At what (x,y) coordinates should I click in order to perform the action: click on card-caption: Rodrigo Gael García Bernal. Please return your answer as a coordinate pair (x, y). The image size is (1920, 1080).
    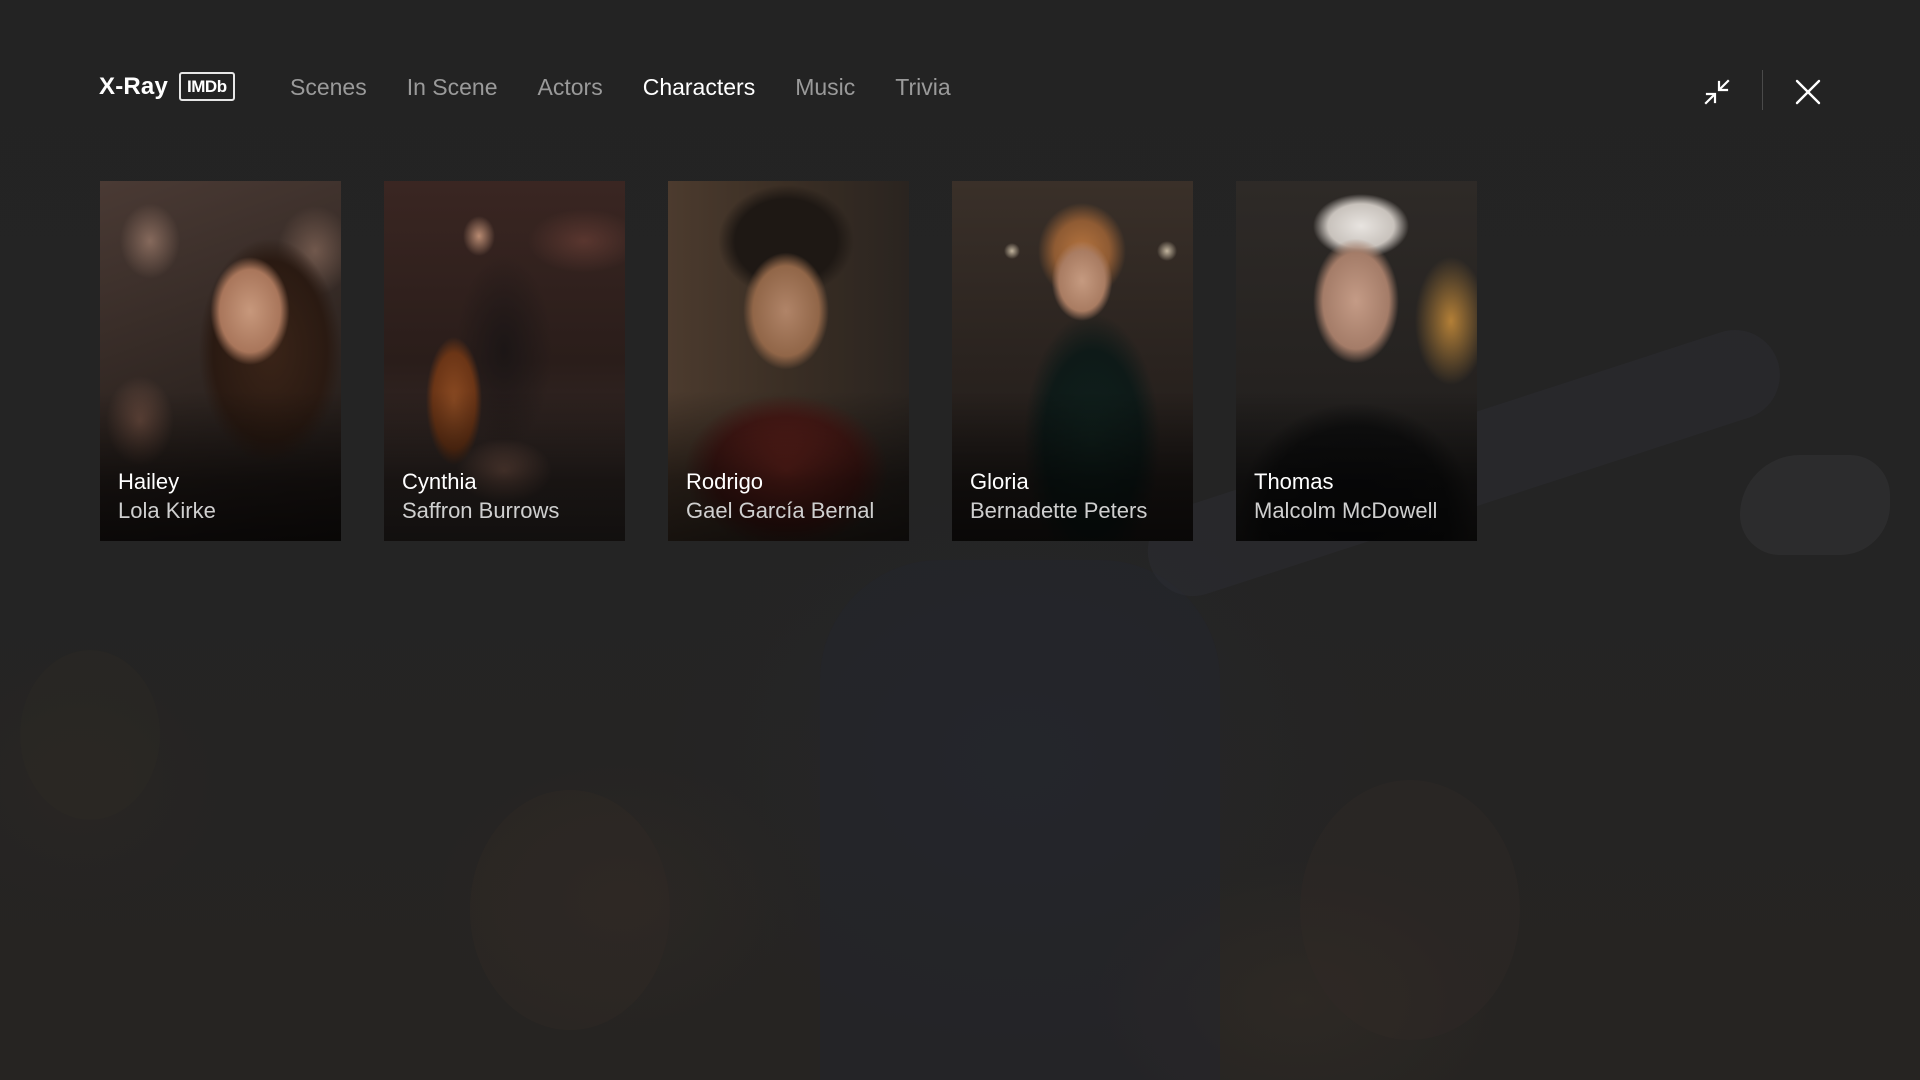
    Looking at the image, I should click on (793, 496).